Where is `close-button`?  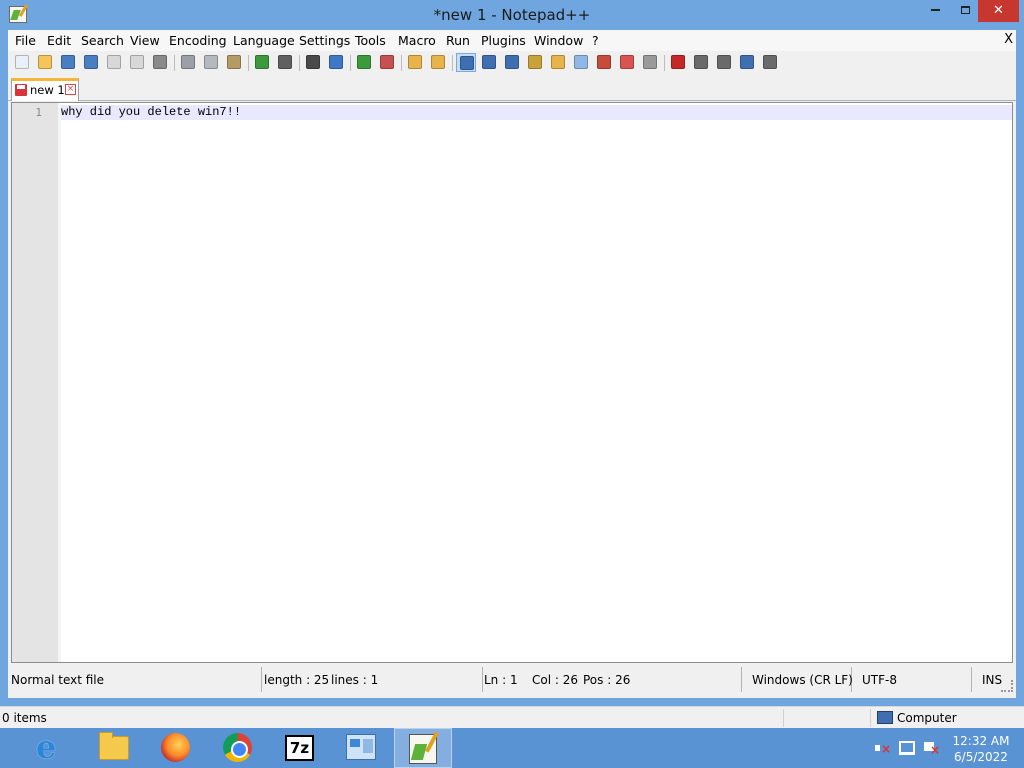 close-button is located at coordinates (114, 62).